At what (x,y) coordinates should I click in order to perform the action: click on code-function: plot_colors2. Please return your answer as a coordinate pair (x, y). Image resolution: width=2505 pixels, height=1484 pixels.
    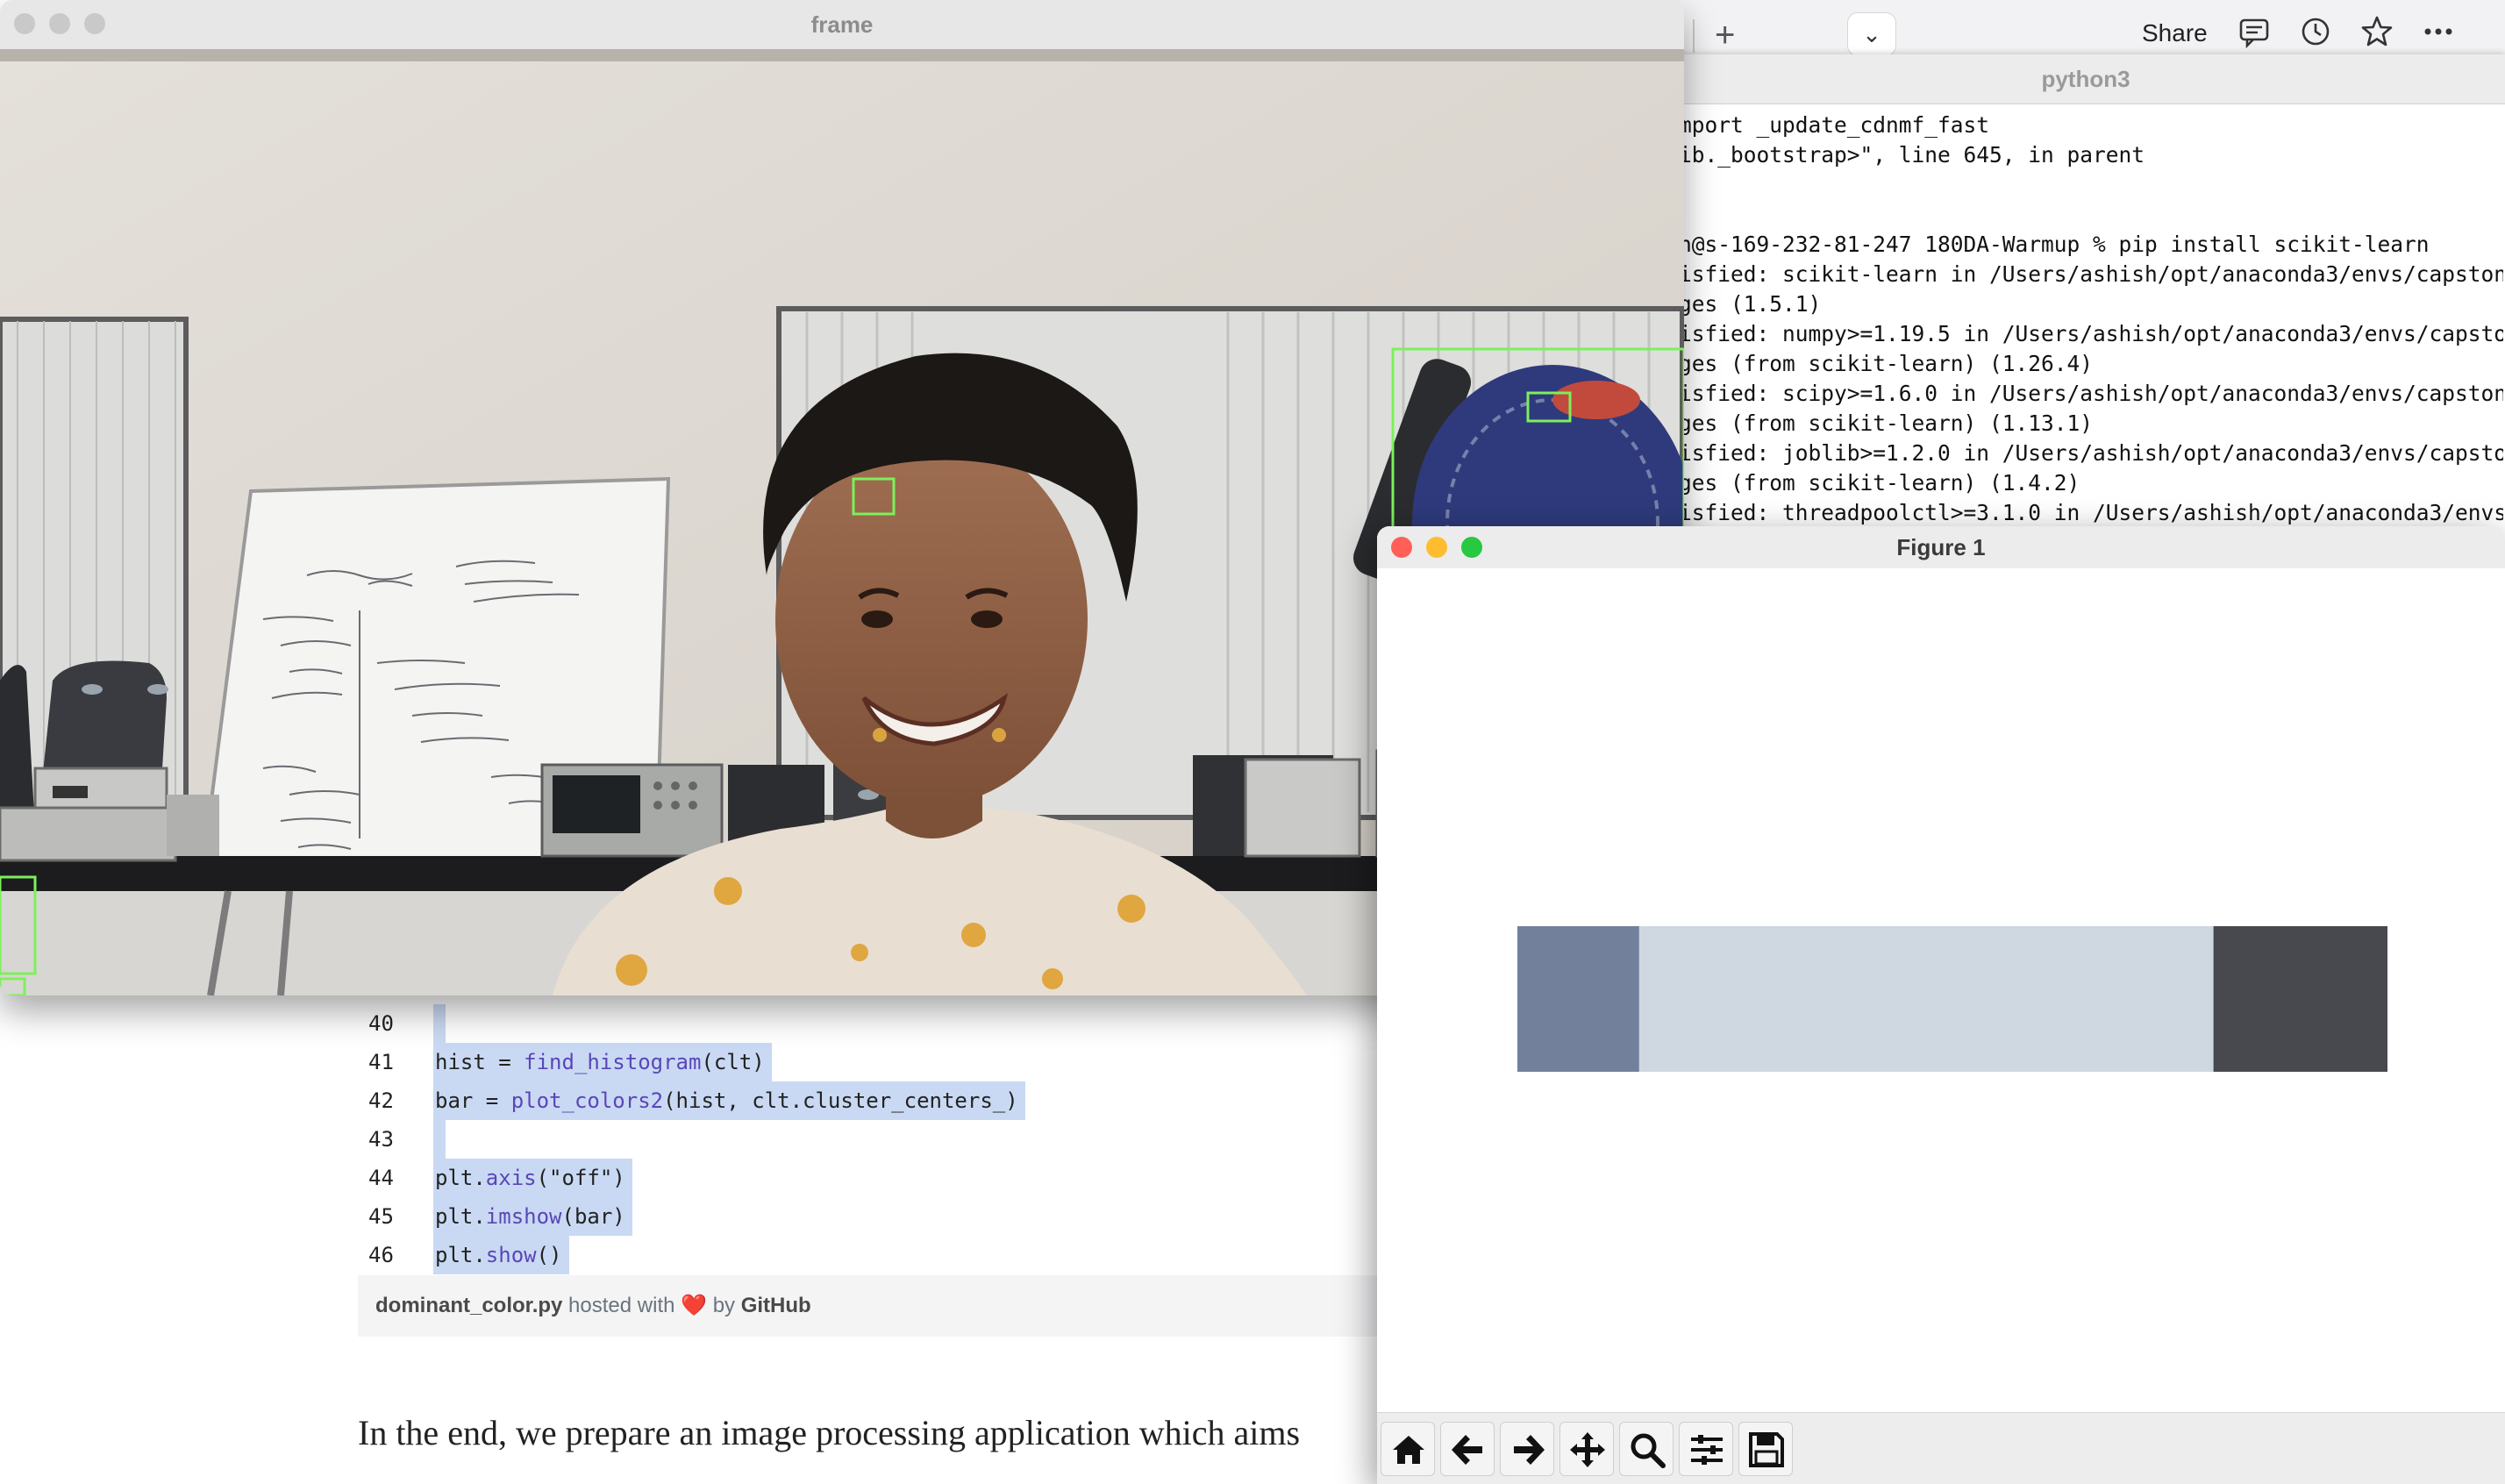
    Looking at the image, I should click on (587, 1100).